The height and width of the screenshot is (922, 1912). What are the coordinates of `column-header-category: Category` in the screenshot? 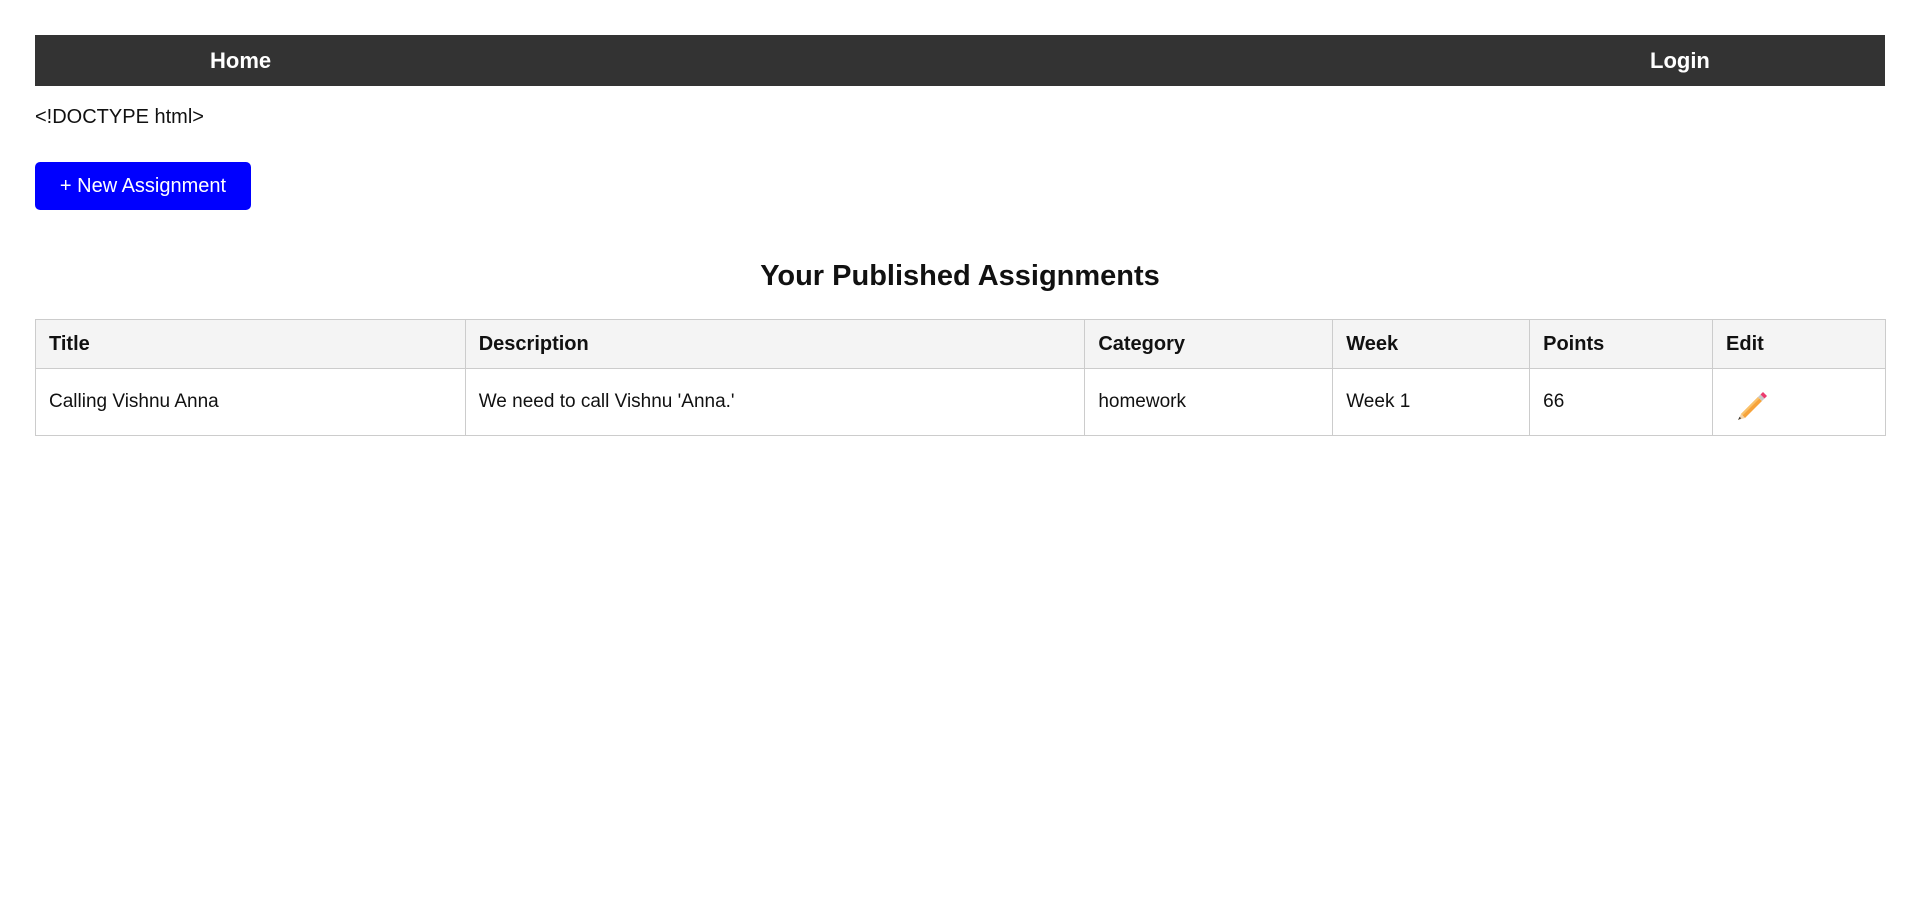 It's located at (1209, 344).